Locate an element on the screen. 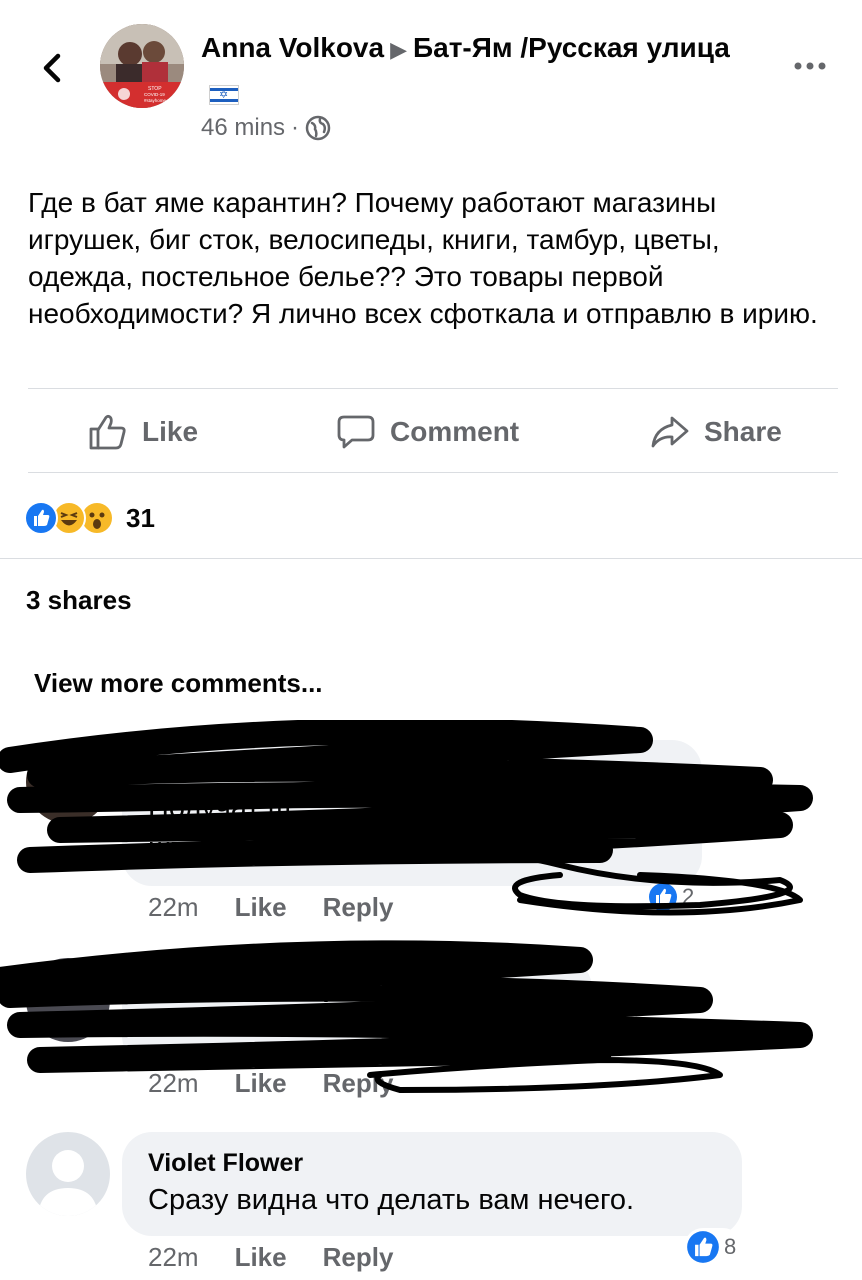  comment-bubble-icon is located at coordinates (356, 432).